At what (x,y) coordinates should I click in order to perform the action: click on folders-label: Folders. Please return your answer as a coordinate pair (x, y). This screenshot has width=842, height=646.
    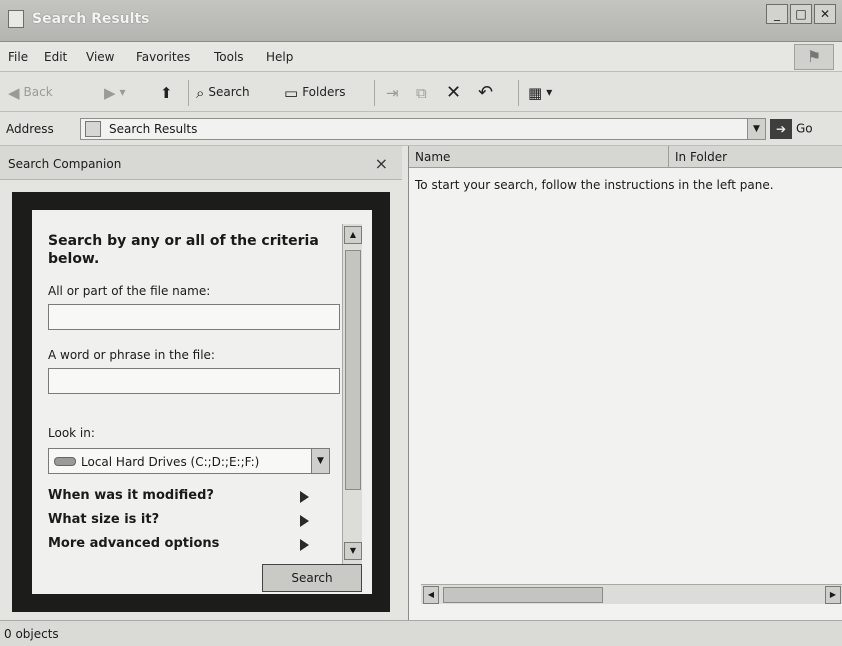
    Looking at the image, I should click on (324, 92).